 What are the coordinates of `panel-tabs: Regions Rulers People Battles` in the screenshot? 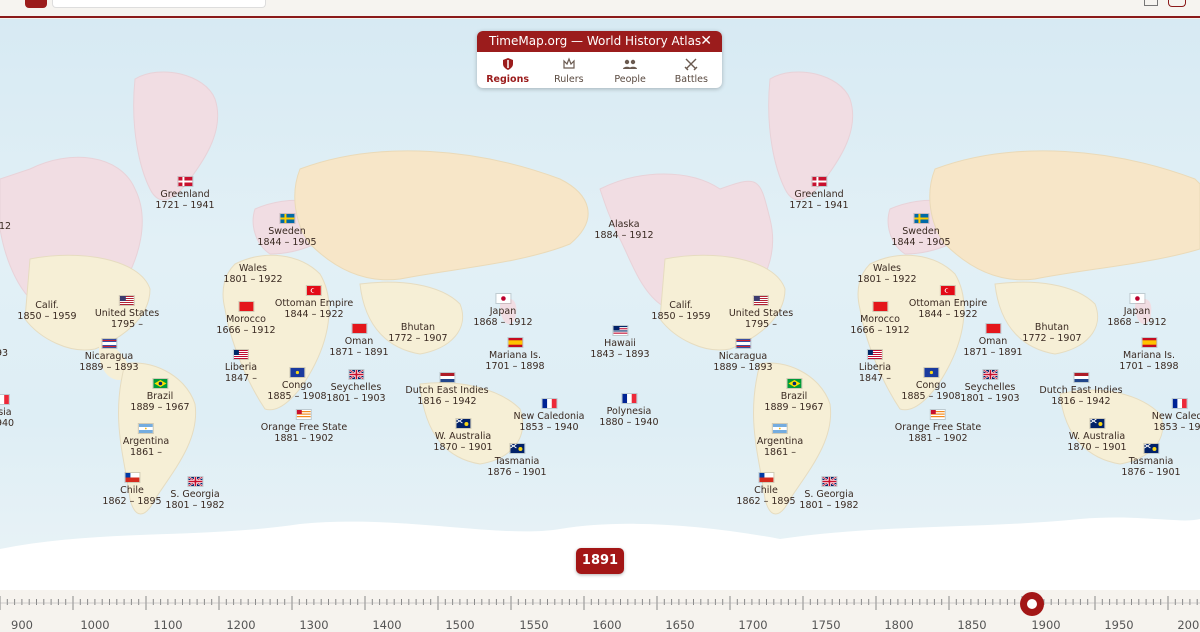 It's located at (599, 70).